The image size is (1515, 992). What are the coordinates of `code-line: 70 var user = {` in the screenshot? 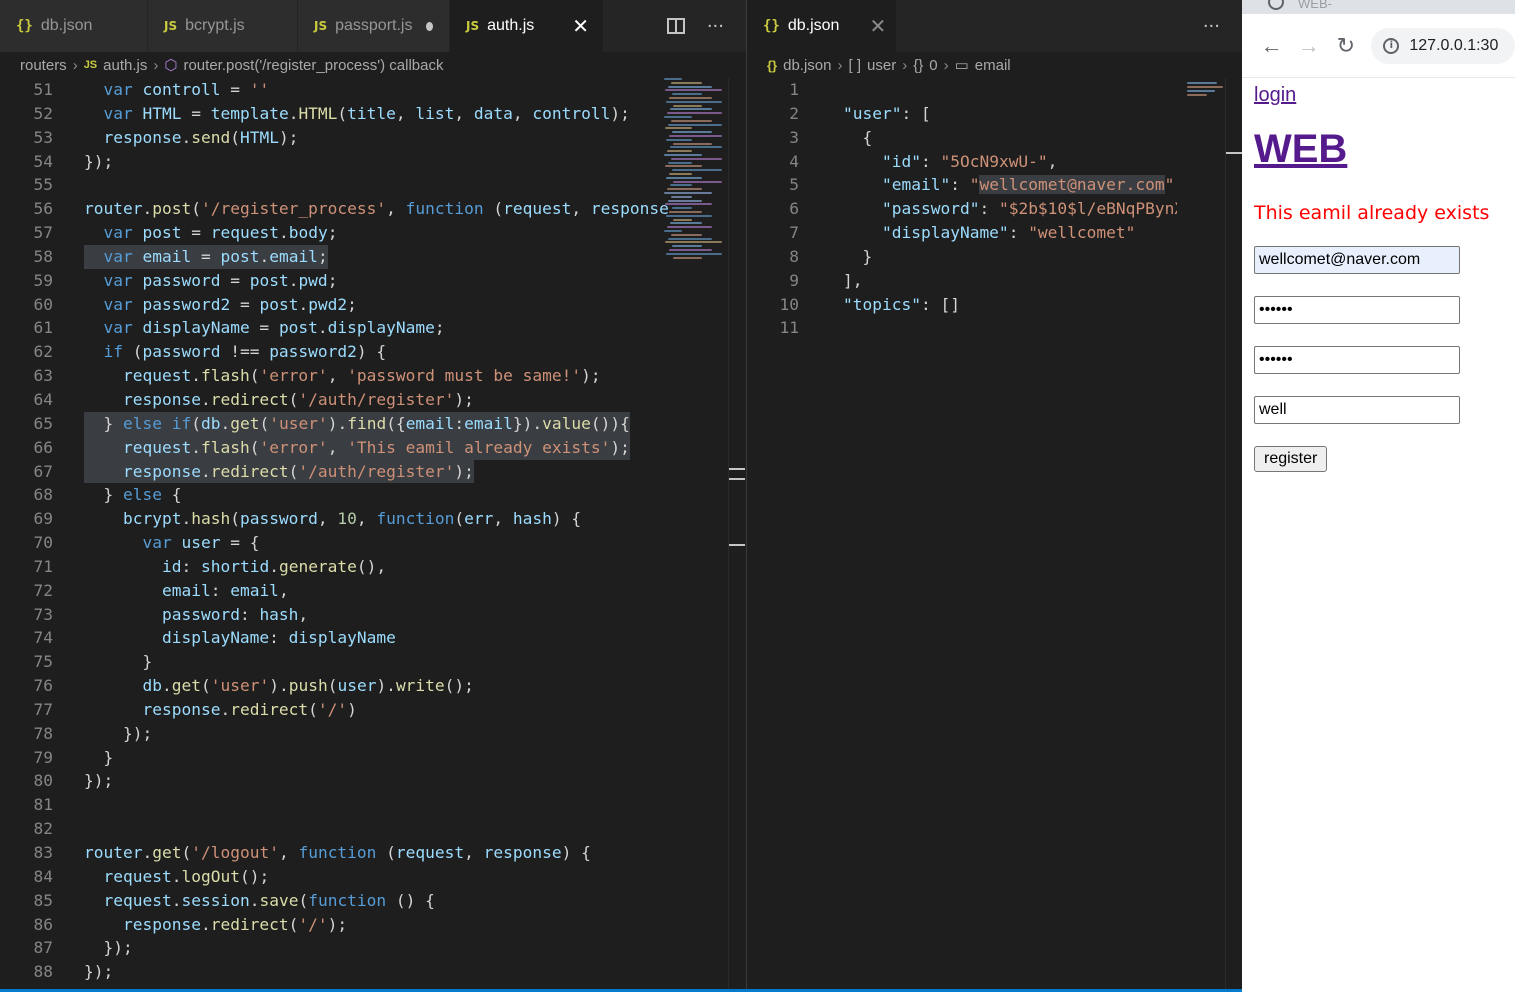 It's located at (330, 543).